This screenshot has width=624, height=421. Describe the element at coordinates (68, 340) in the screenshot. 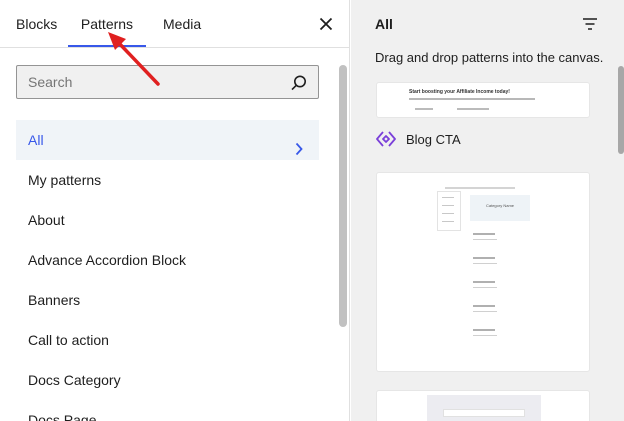

I see `category-label: Call to action` at that location.